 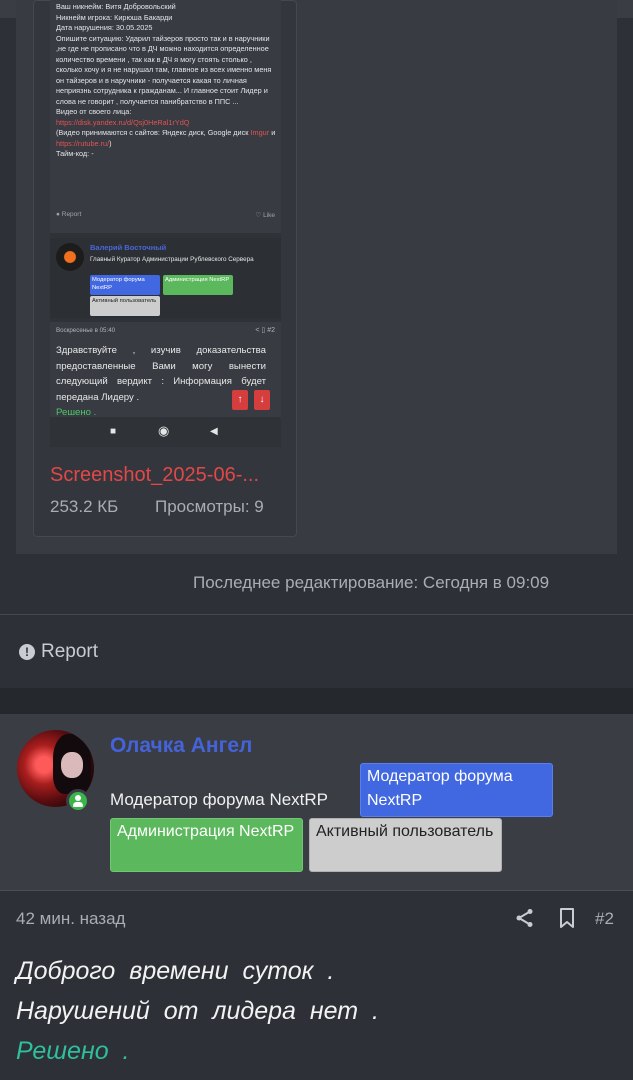 I want to click on attachment-size: 253.2 КБ, so click(x=84, y=506).